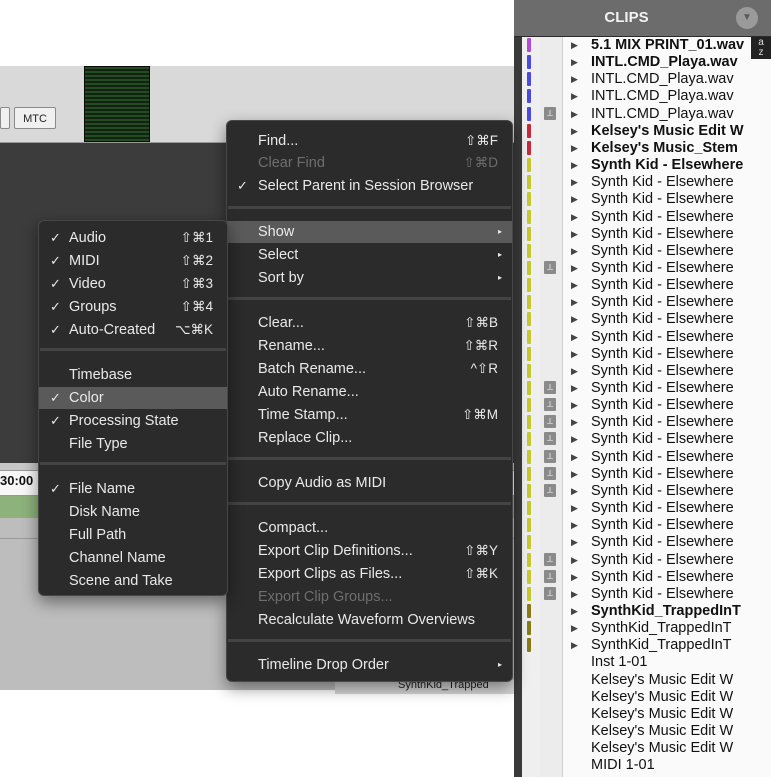 This screenshot has width=771, height=777. Describe the element at coordinates (133, 398) in the screenshot. I see `show-item-color: ✓ Color` at that location.